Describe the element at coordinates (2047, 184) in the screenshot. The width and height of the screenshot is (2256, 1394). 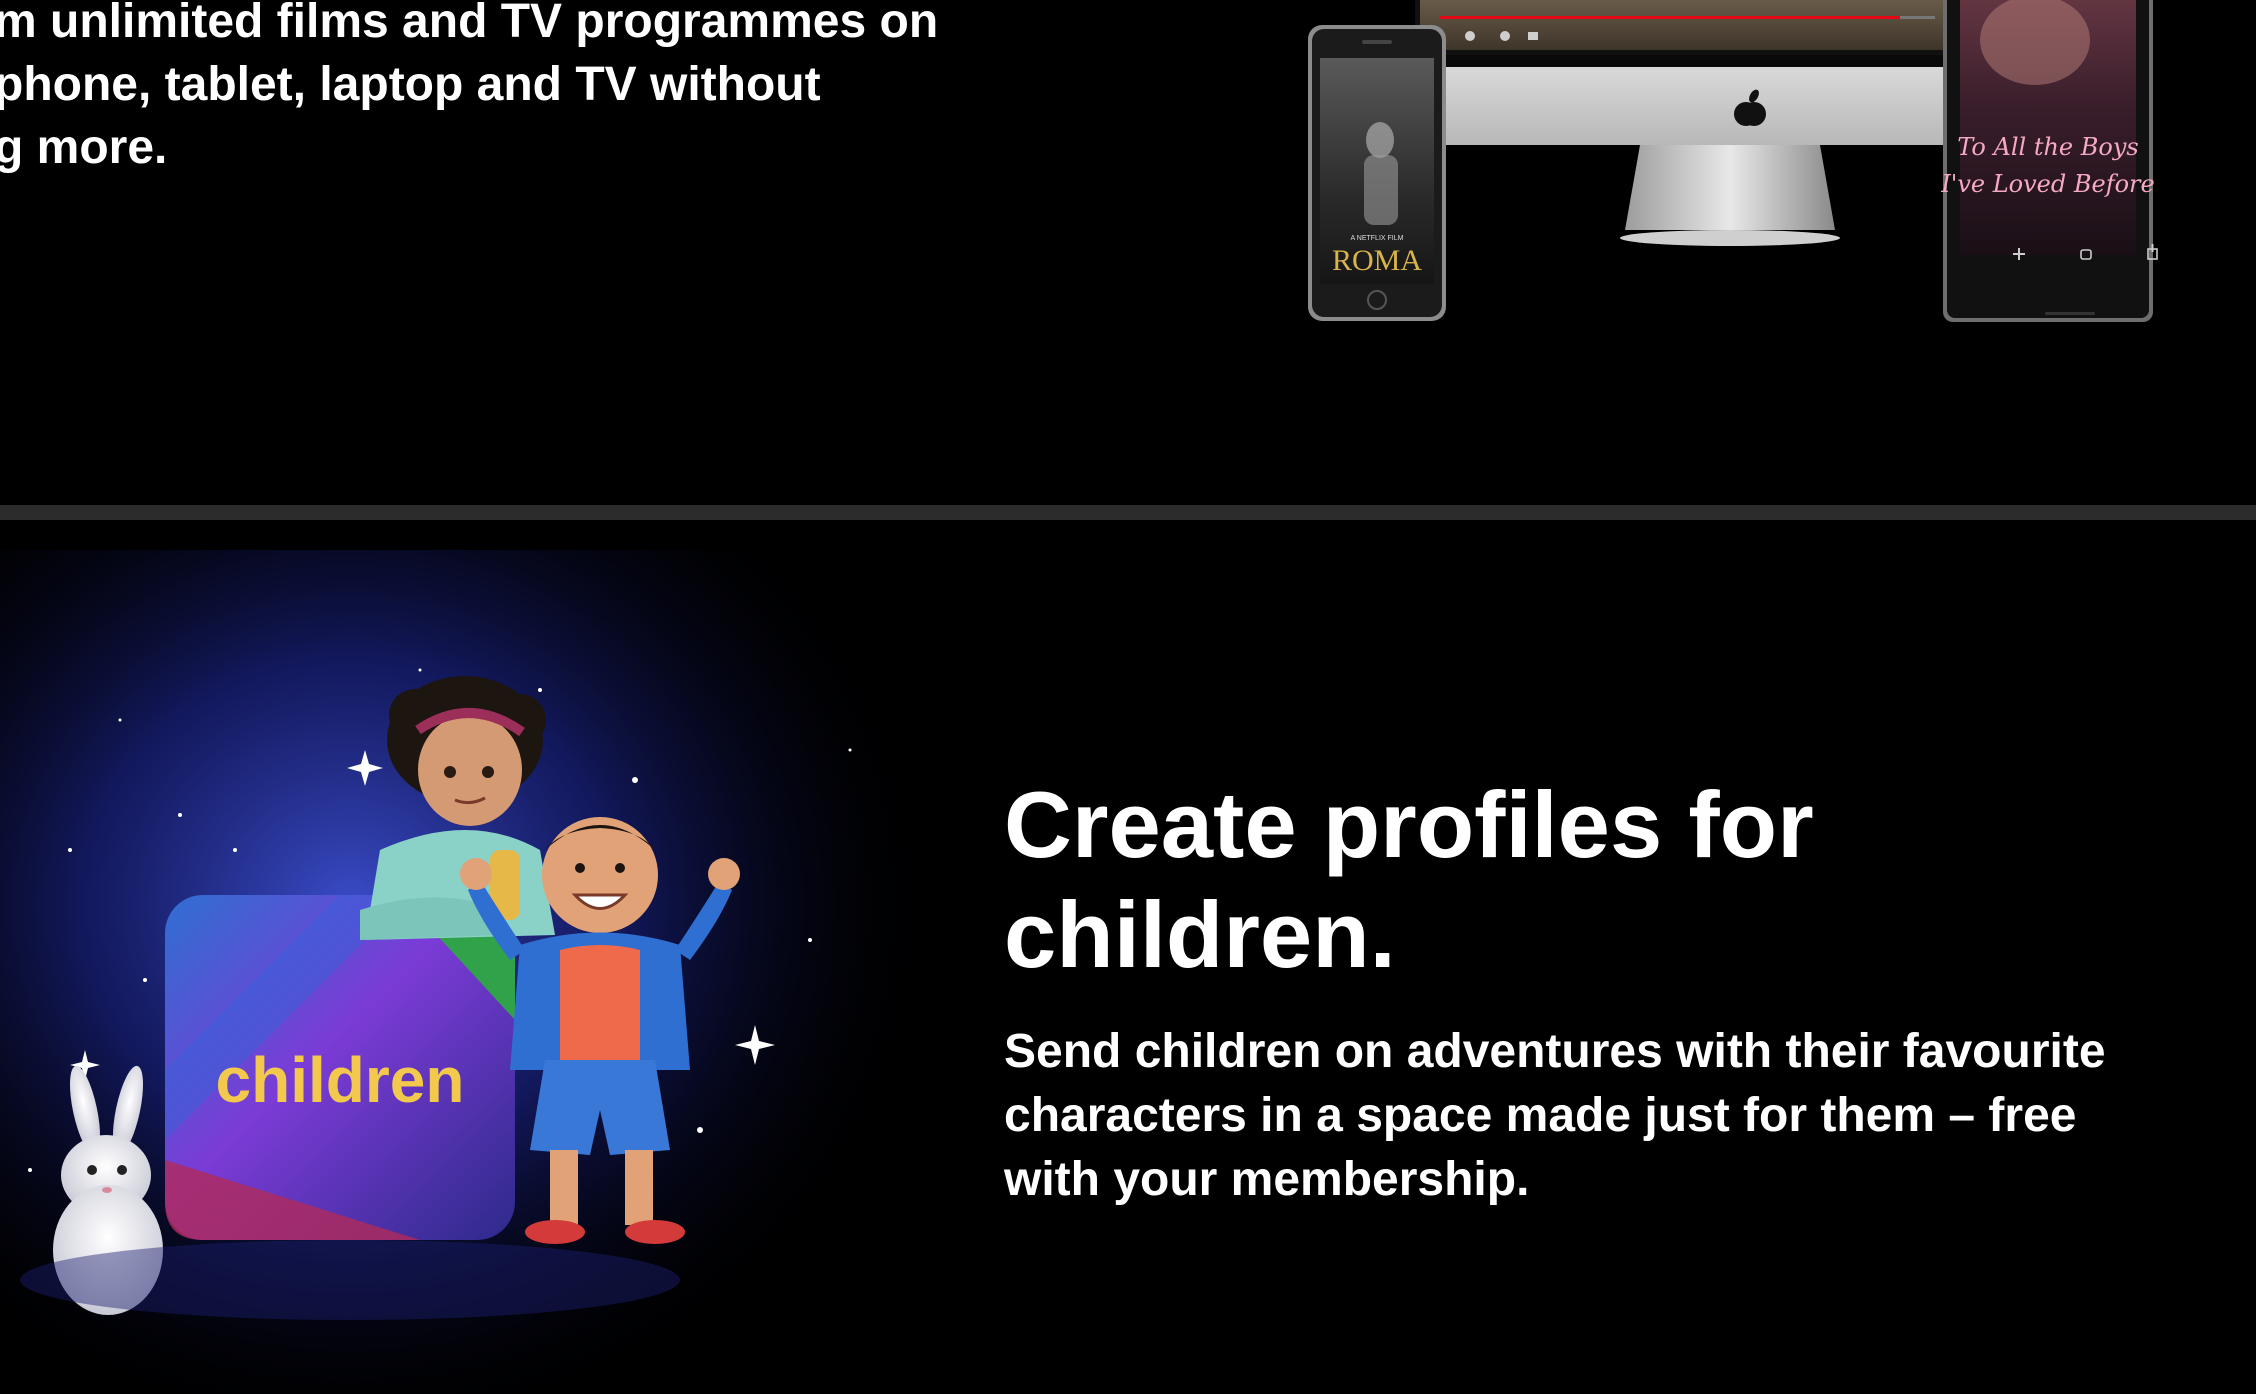
I see `tablet-title-line2: I've Loved Before` at that location.